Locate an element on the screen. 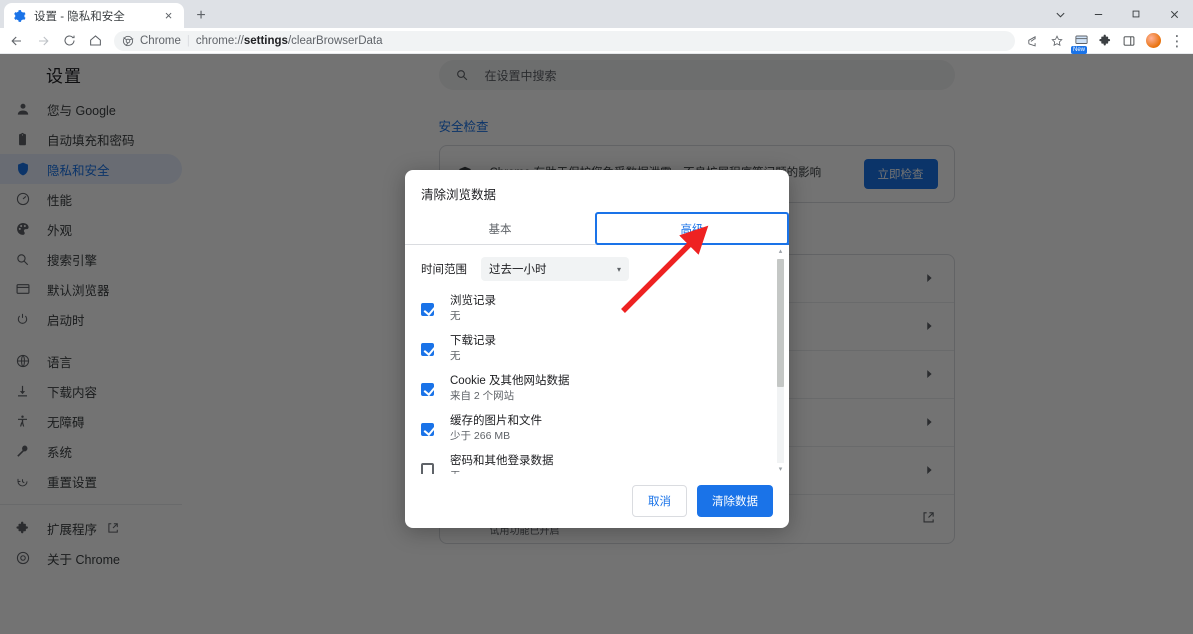  bookmark-star-icon is located at coordinates (1057, 41).